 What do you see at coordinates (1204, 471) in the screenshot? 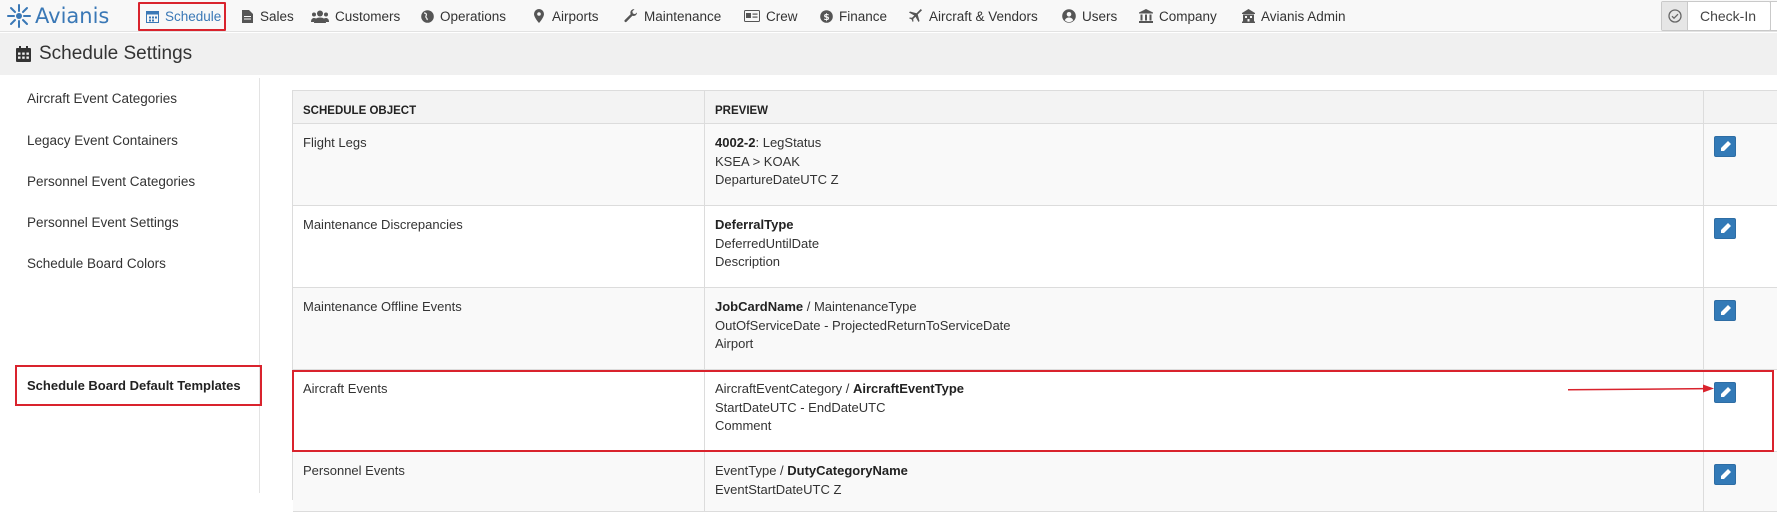
I see `preview-line: EventType / DutyCategoryName` at bounding box center [1204, 471].